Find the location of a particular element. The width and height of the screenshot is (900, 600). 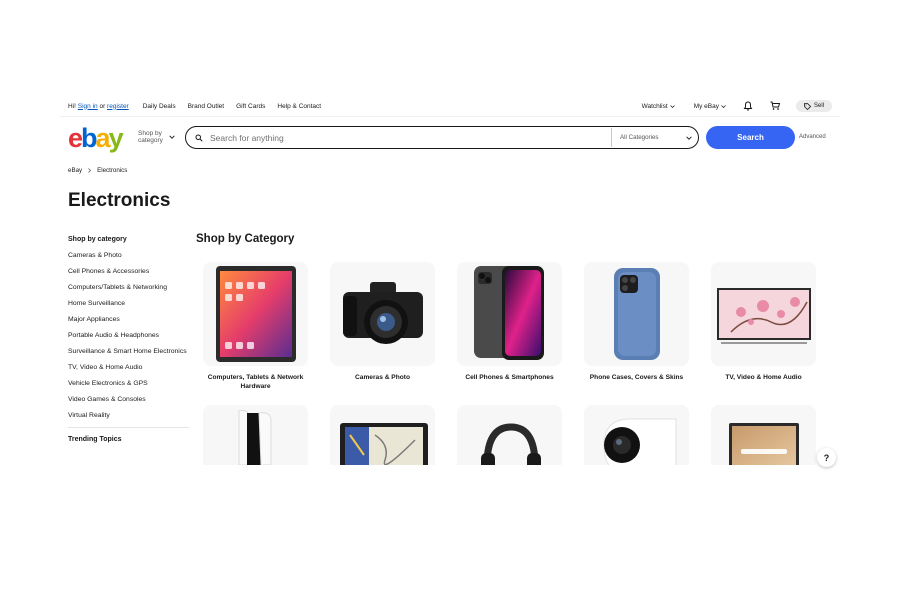

bell-icon is located at coordinates (748, 106).